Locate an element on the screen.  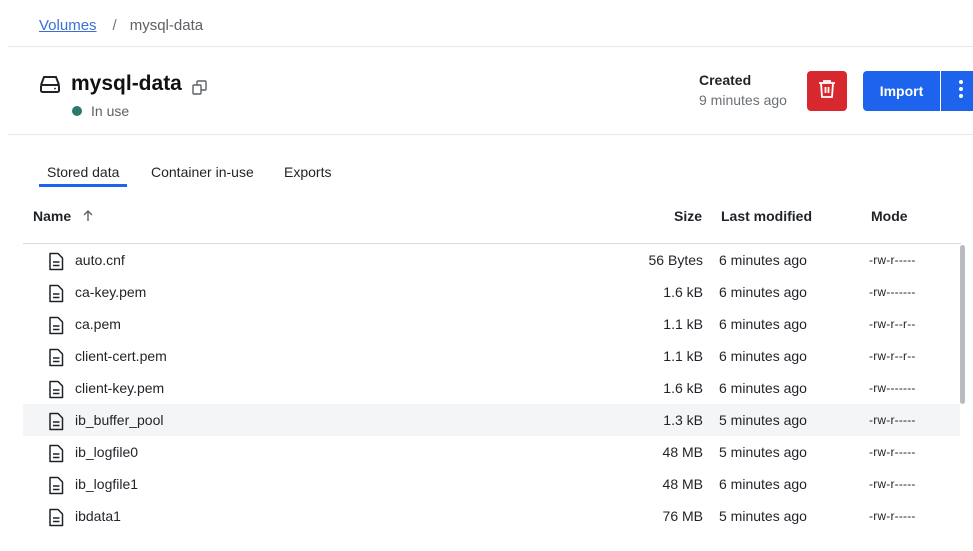
column-header-last-modified: Last modified is located at coordinates (766, 216).